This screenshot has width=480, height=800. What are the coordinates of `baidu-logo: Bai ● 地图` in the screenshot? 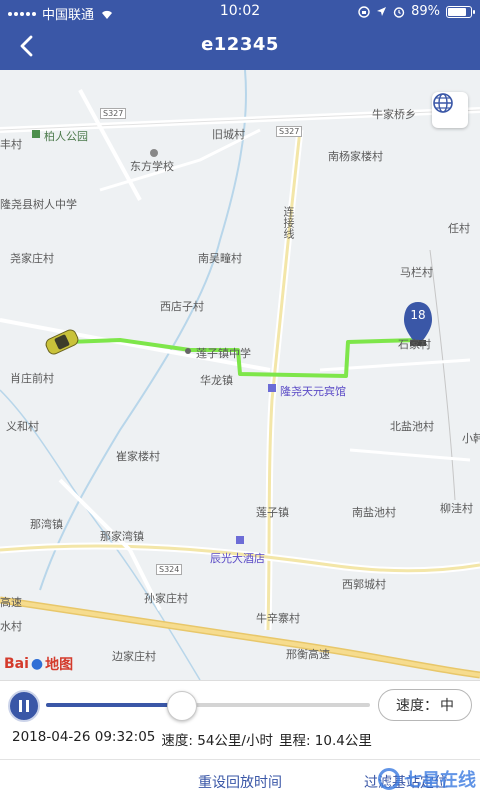 It's located at (38, 664).